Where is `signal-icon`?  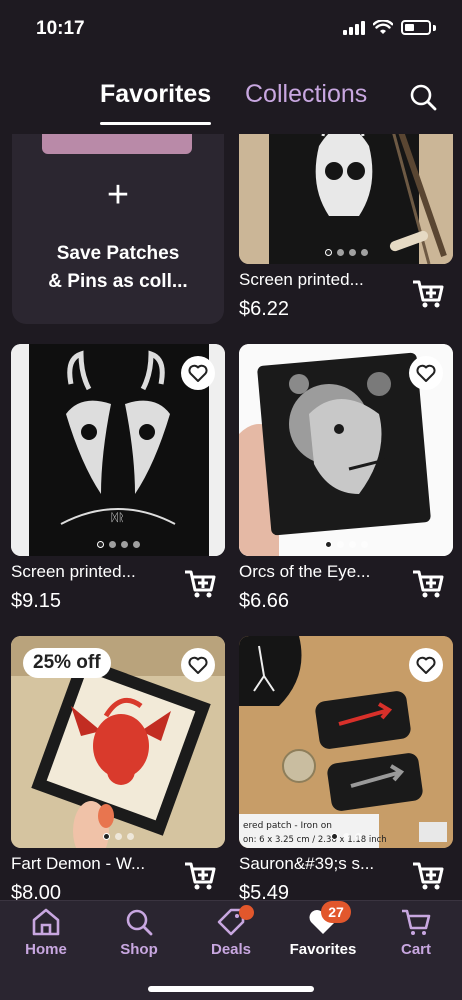 signal-icon is located at coordinates (354, 27).